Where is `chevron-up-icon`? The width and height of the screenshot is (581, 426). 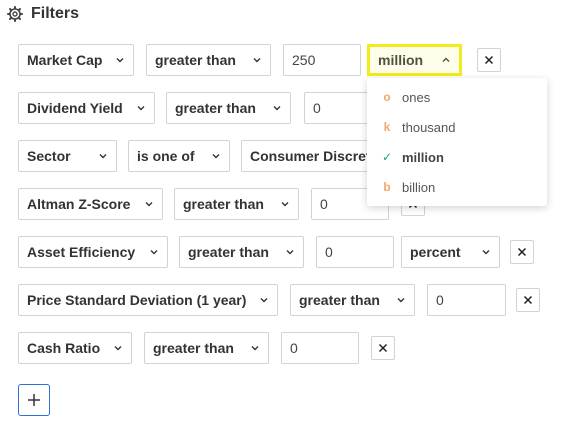
chevron-up-icon is located at coordinates (446, 59).